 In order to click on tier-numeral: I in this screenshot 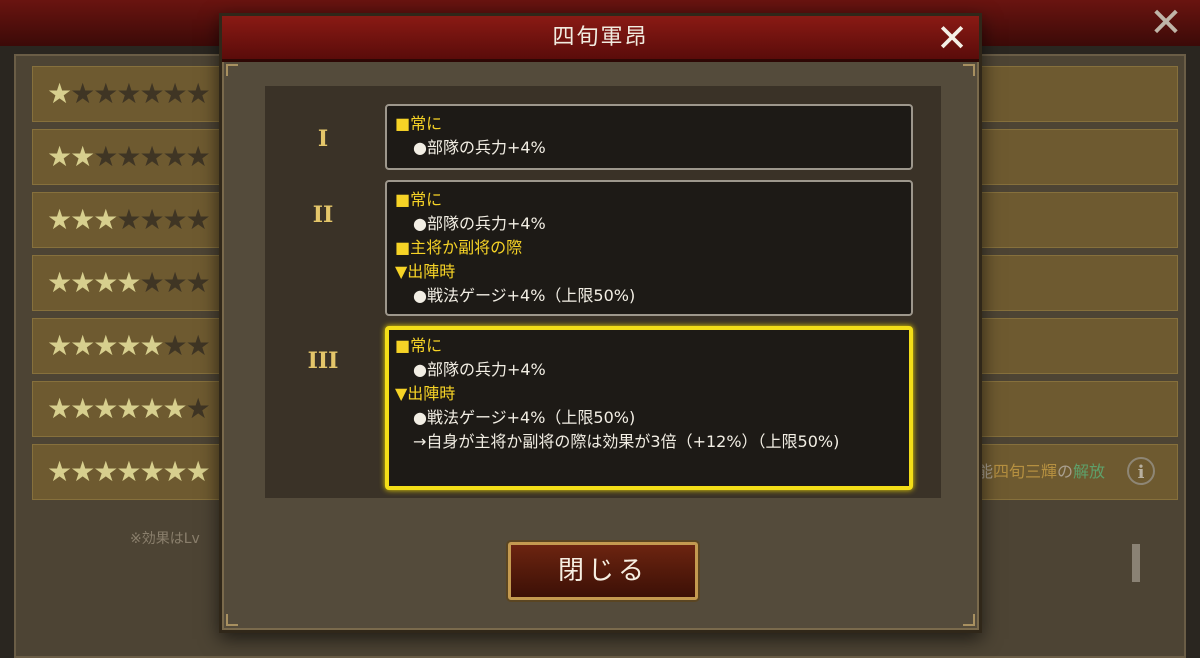, I will do `click(323, 139)`.